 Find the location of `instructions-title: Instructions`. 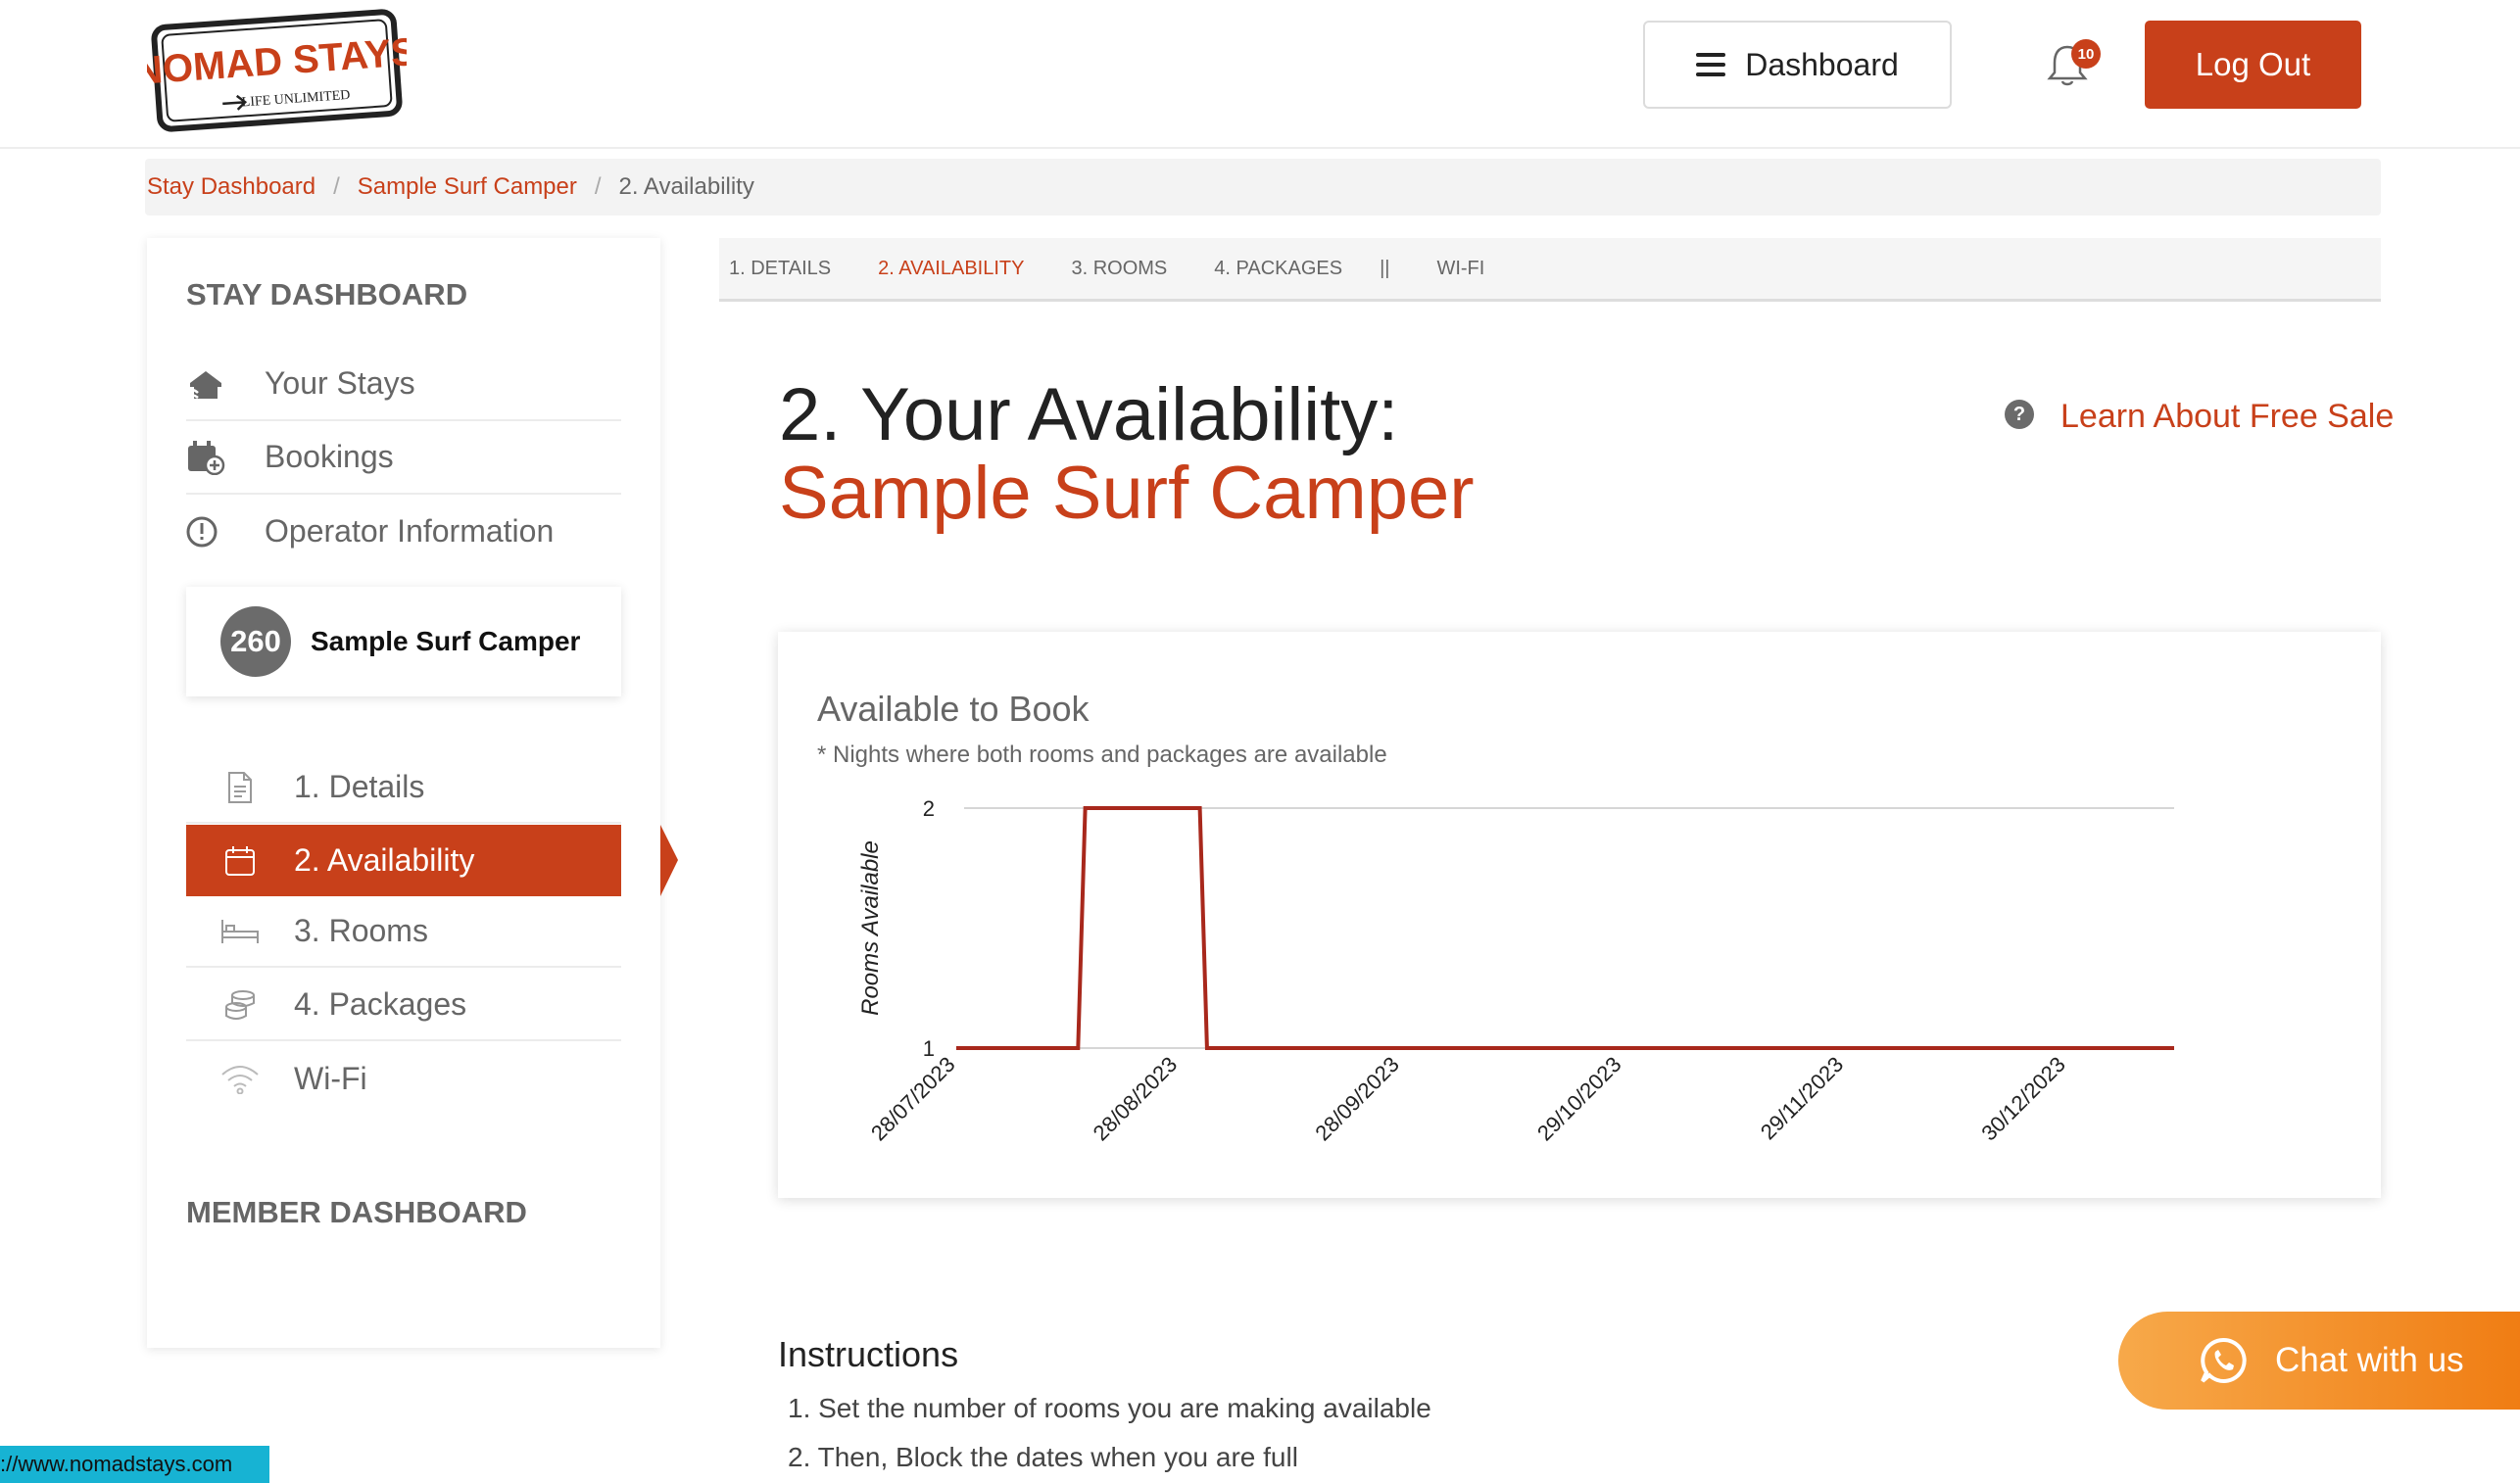

instructions-title: Instructions is located at coordinates (868, 1354).